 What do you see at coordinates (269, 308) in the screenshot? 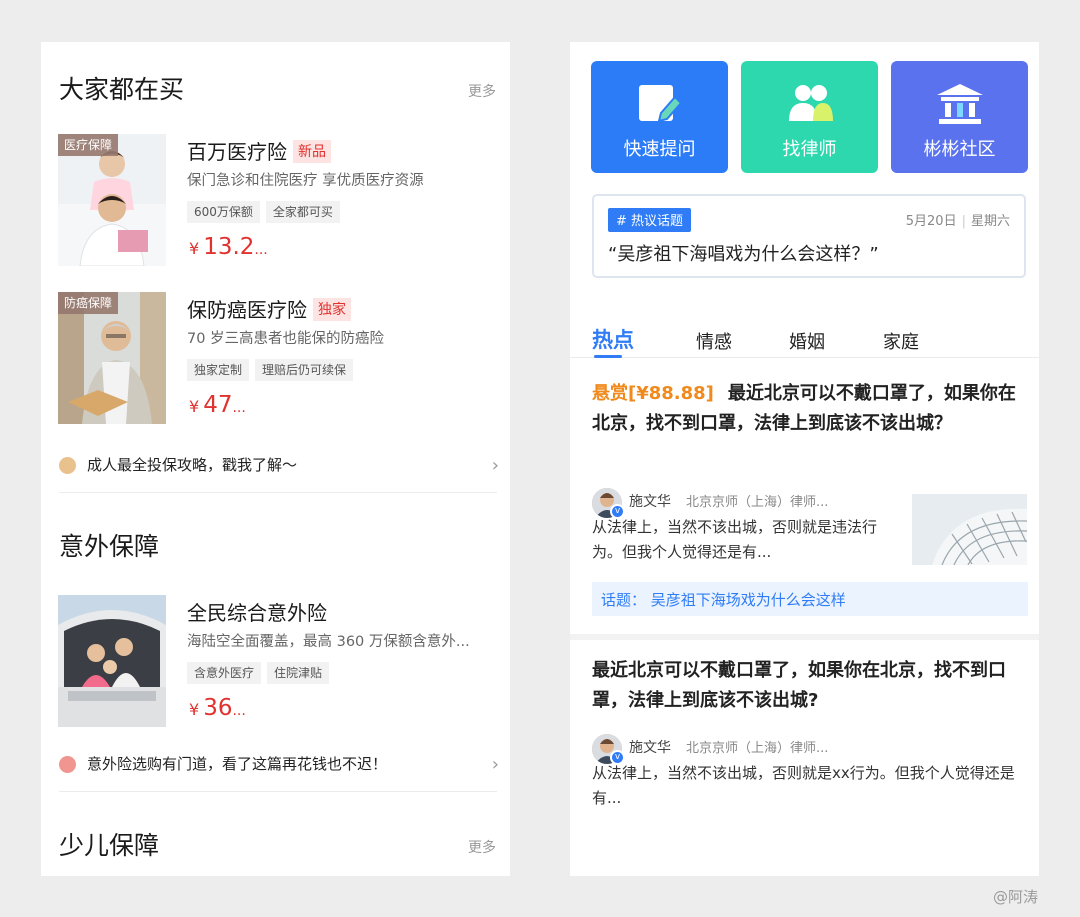
I see `product-name: 保防癌医疗险 独家` at bounding box center [269, 308].